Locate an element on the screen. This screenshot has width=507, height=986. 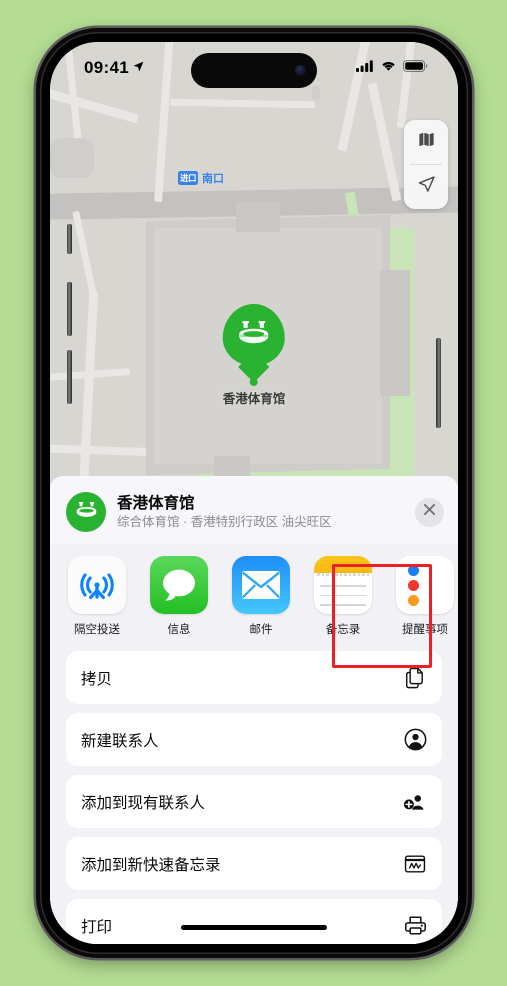
avatar is located at coordinates (86, 512).